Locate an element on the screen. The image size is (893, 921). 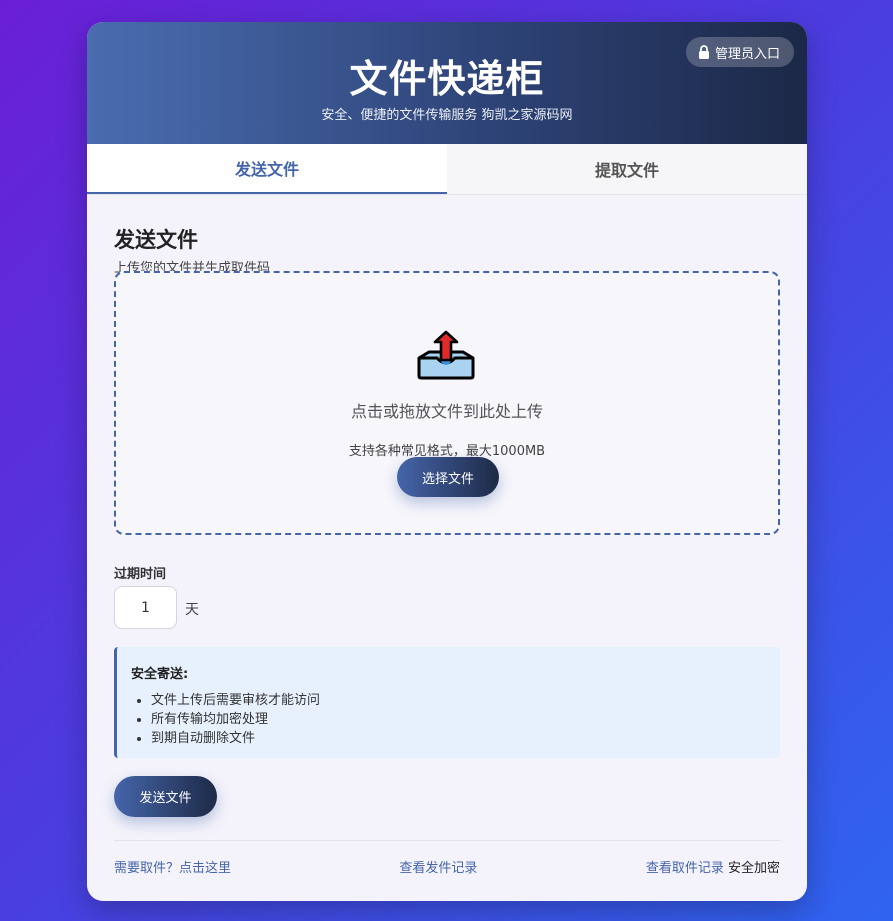
footer-links: 需要取件？点击这里 查看发件记录 查看取件记录 安全加密 is located at coordinates (447, 864).